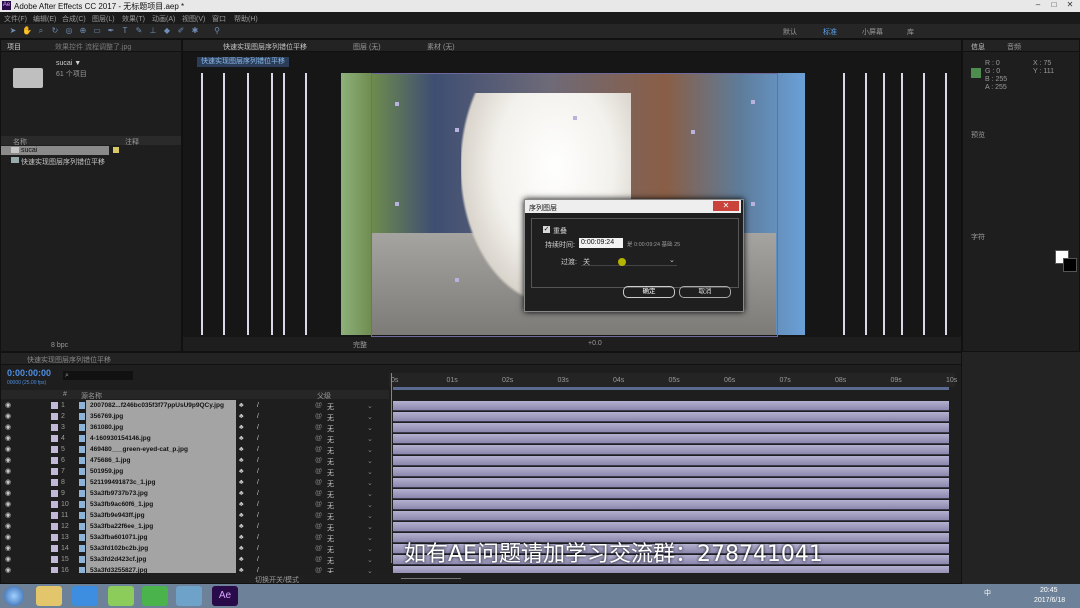 This screenshot has height=608, width=1080. What do you see at coordinates (14, 47) in the screenshot?
I see `tab-project: 项目` at bounding box center [14, 47].